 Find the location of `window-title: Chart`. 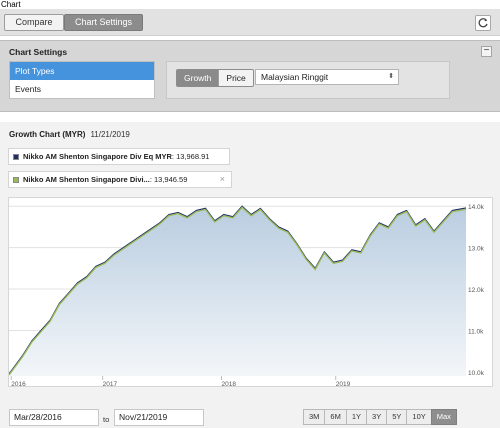

window-title: Chart is located at coordinates (11, 4).